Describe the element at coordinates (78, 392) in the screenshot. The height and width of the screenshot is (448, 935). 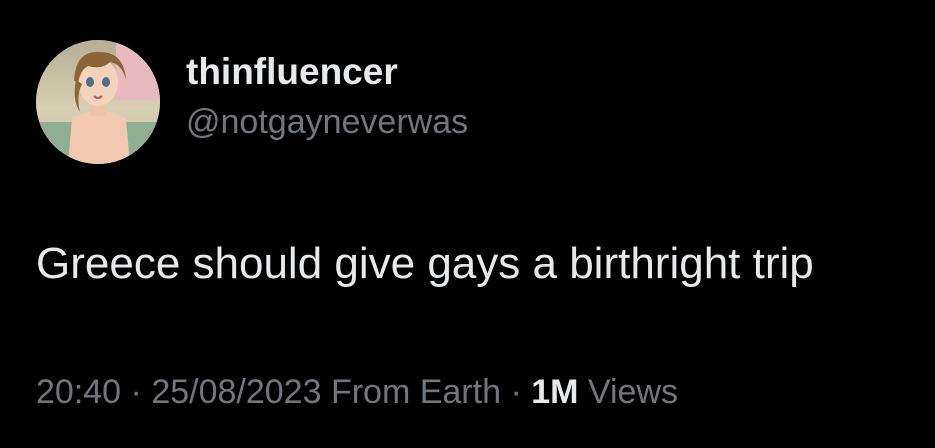
I see `tweet-time: 20:40` at that location.